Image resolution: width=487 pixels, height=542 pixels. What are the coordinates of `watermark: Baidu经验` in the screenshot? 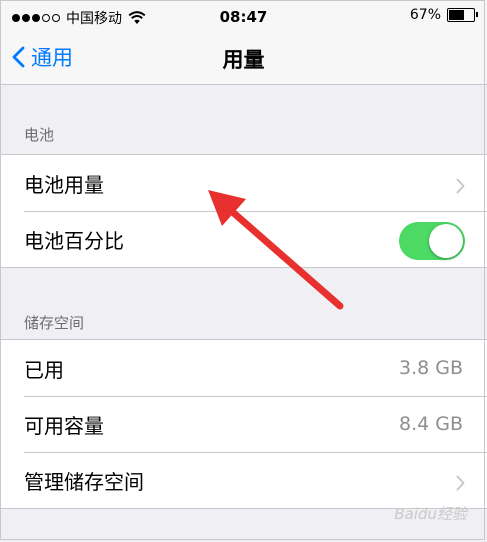 It's located at (430, 514).